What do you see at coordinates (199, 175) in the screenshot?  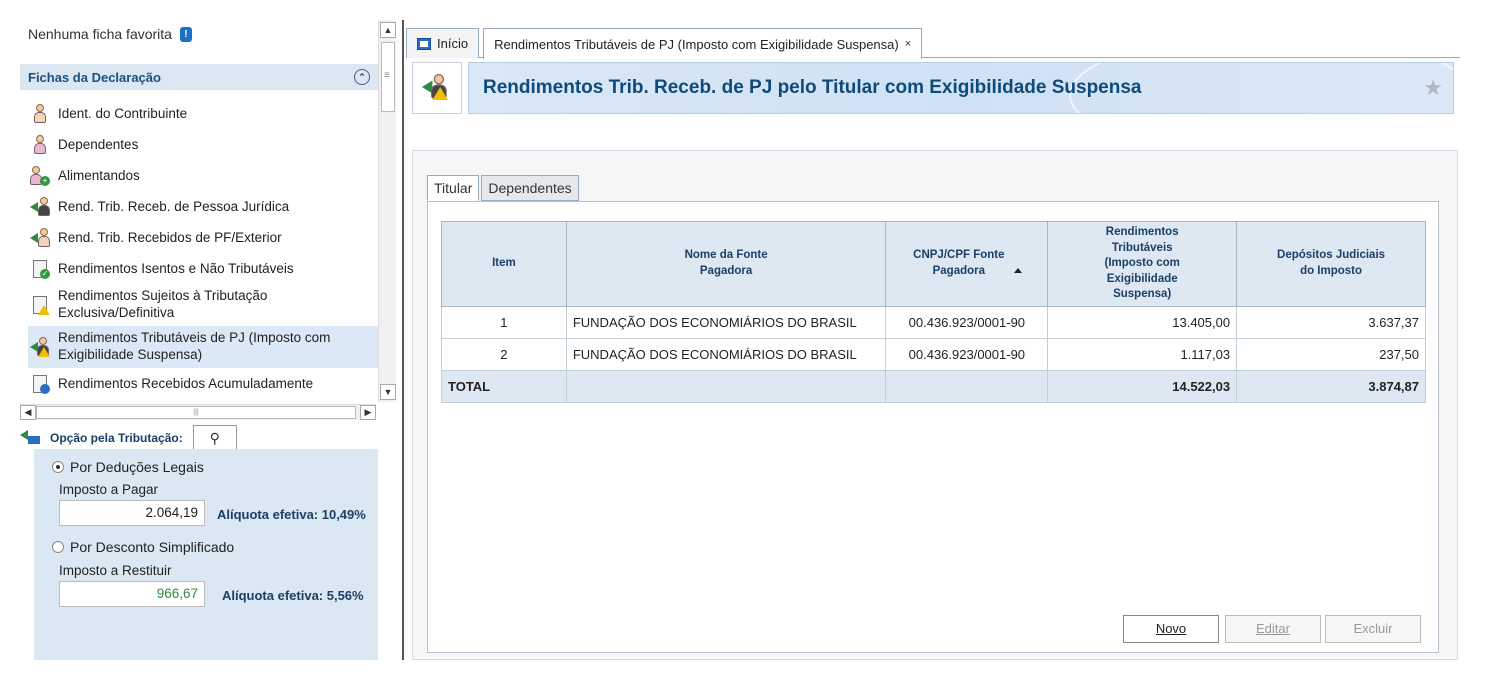 I see `ficha-alimentandos: + Alimentandos` at bounding box center [199, 175].